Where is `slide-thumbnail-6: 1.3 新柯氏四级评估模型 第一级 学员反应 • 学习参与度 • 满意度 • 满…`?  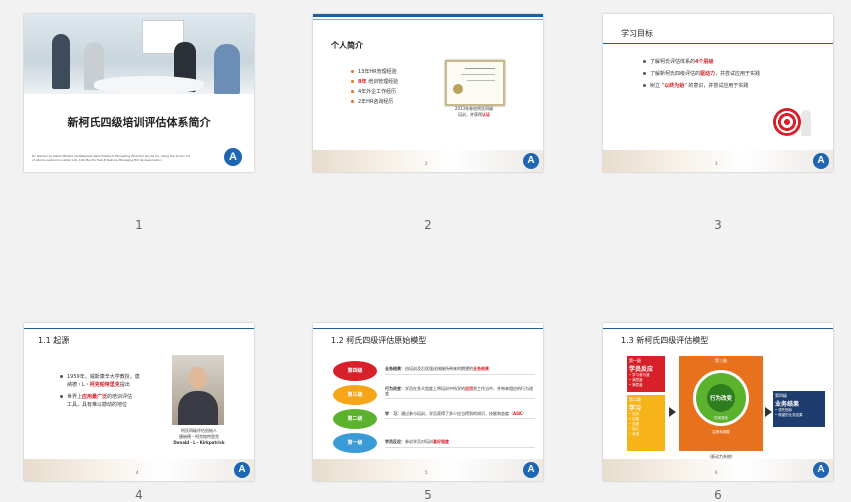 slide-thumbnail-6: 1.3 新柯氏四级评估模型 第一级 学员反应 • 学习参与度 • 满意度 • 满… is located at coordinates (718, 402).